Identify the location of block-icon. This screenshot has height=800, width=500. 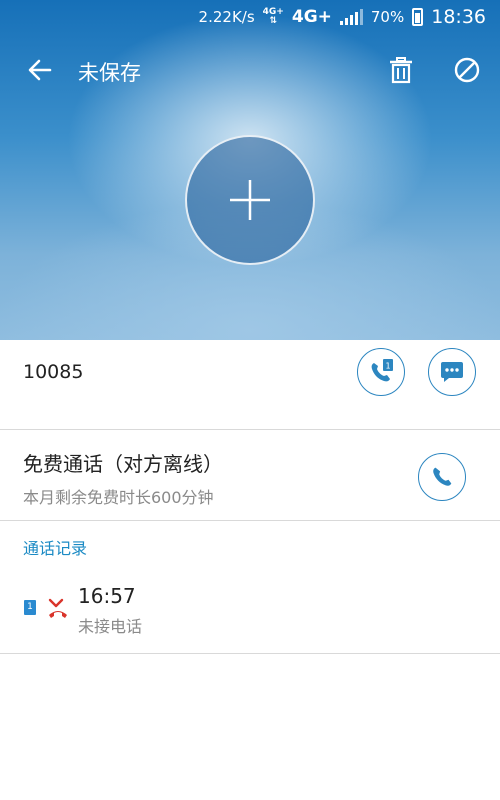
(467, 70).